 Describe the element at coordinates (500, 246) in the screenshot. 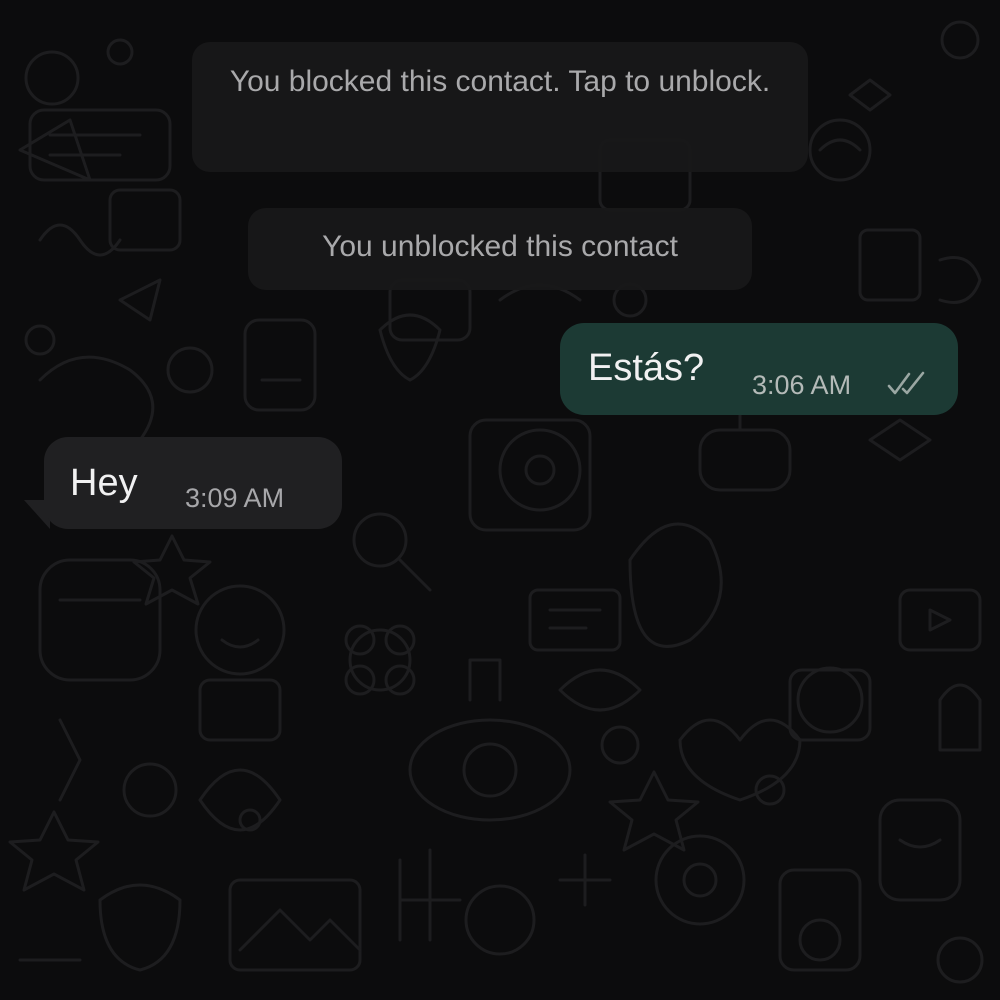

I see `system-message-unblocked-text: You unblocked this contact` at that location.